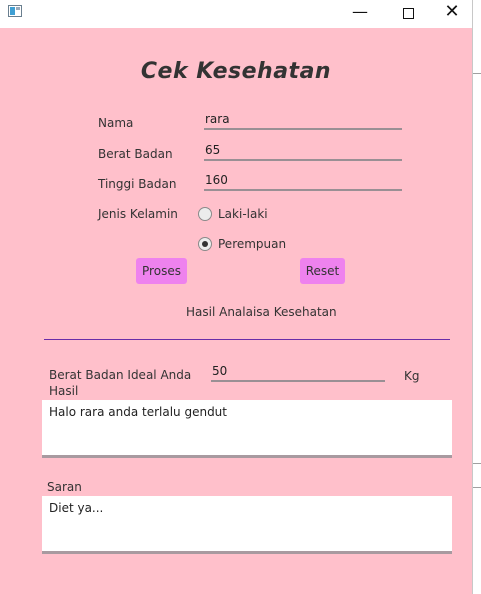 The height and width of the screenshot is (594, 481). Describe the element at coordinates (138, 214) in the screenshot. I see `jenis-kelamin-label: Jenis Kelamin` at that location.